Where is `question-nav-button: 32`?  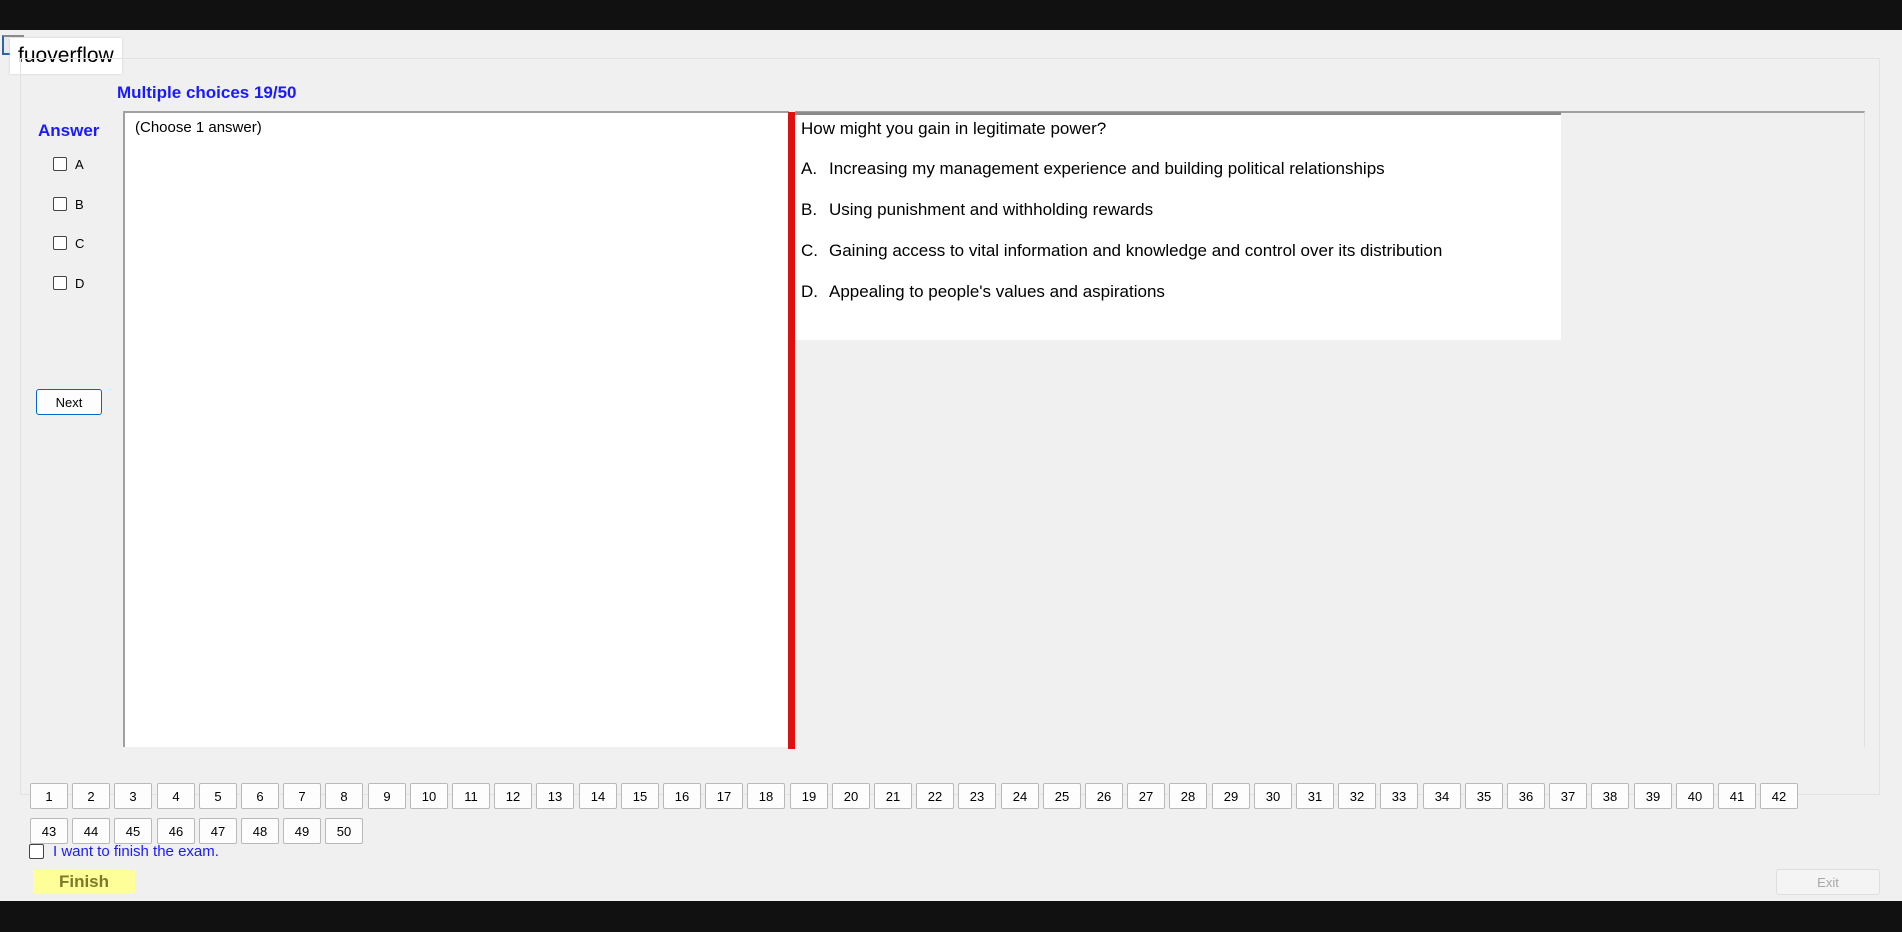
question-nav-button: 32 is located at coordinates (1357, 796).